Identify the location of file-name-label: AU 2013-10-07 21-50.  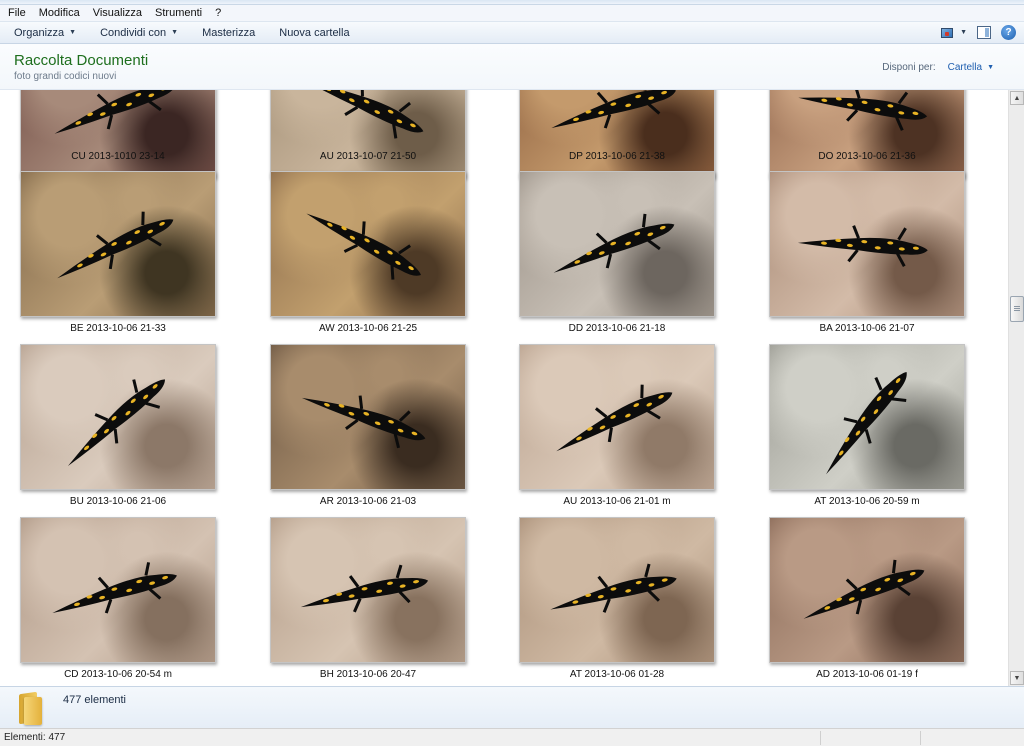
(368, 156).